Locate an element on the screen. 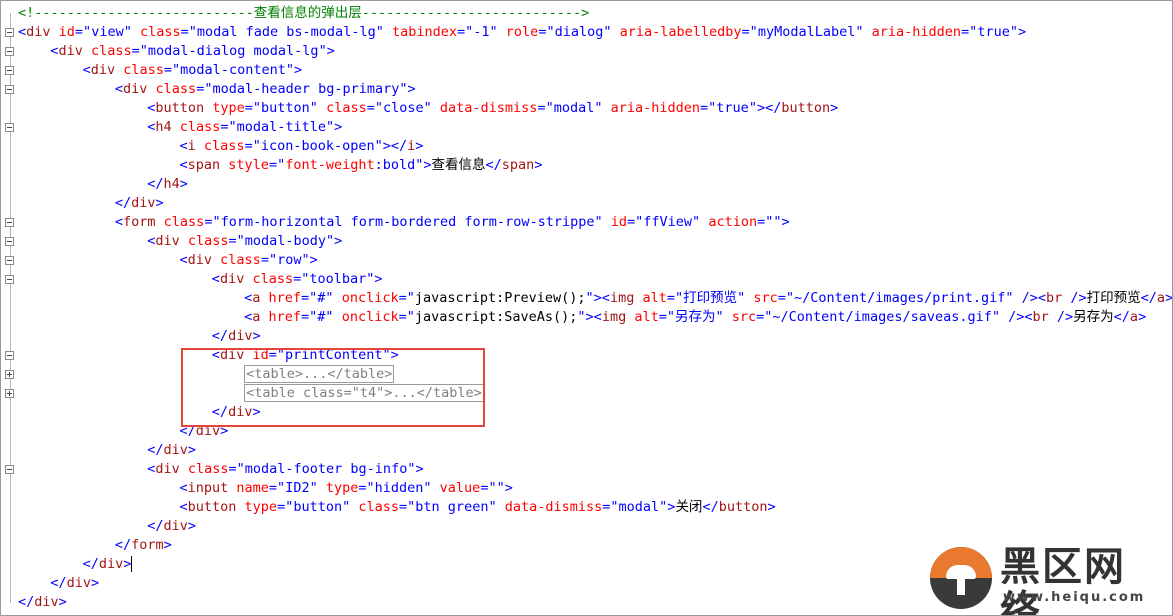  code-token: =""> is located at coordinates (773, 222).